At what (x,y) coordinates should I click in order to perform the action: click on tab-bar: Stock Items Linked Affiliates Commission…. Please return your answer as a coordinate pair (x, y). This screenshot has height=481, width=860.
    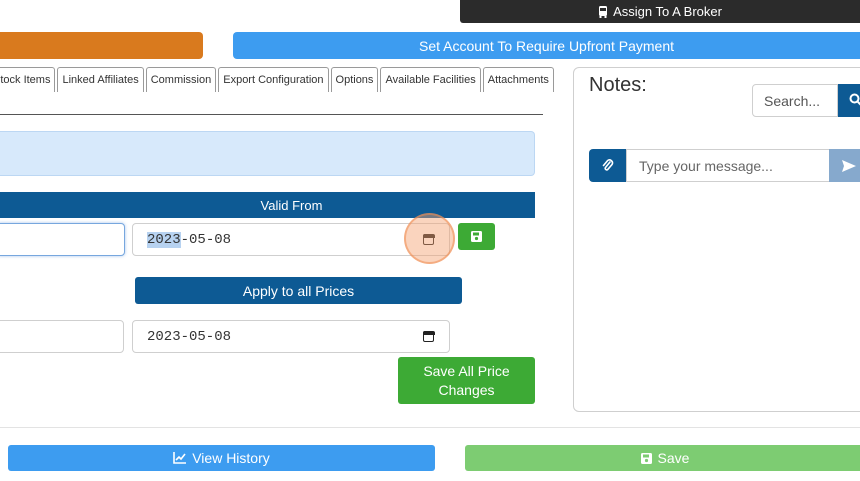
    Looking at the image, I should click on (277, 79).